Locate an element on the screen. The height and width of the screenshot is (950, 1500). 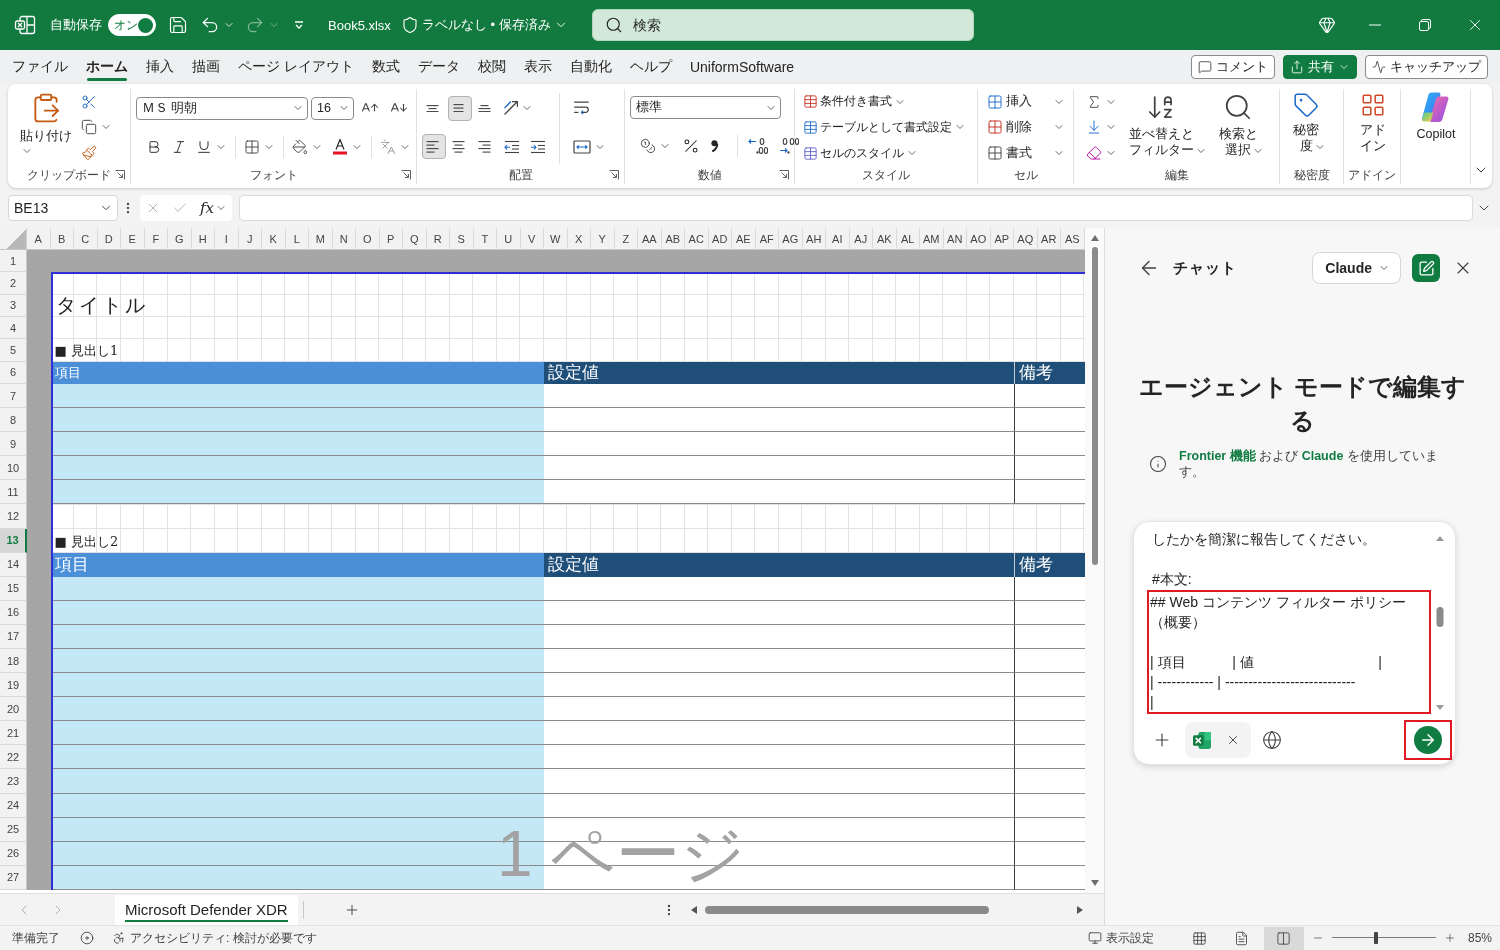
column-header: I is located at coordinates (227, 239).